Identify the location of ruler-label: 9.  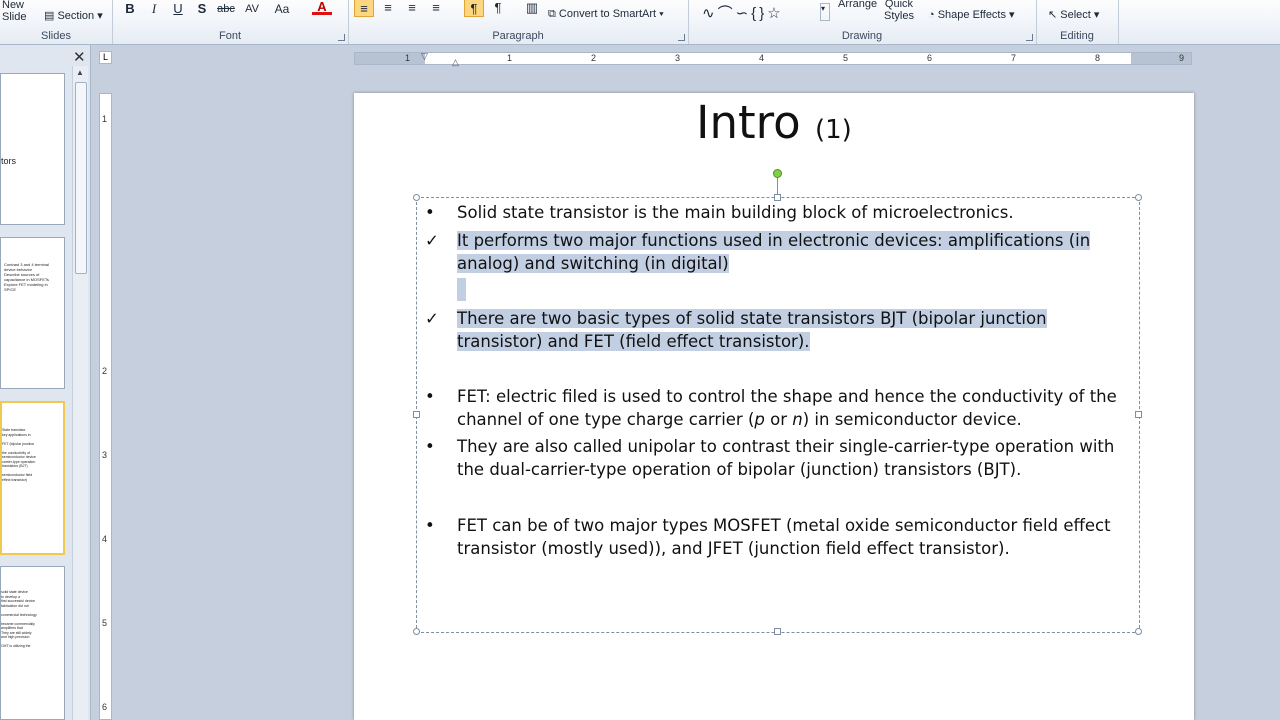
(1182, 58).